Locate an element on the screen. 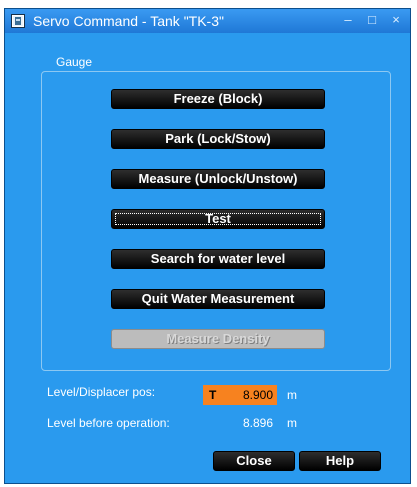  level-value: 8.900 is located at coordinates (257, 395).